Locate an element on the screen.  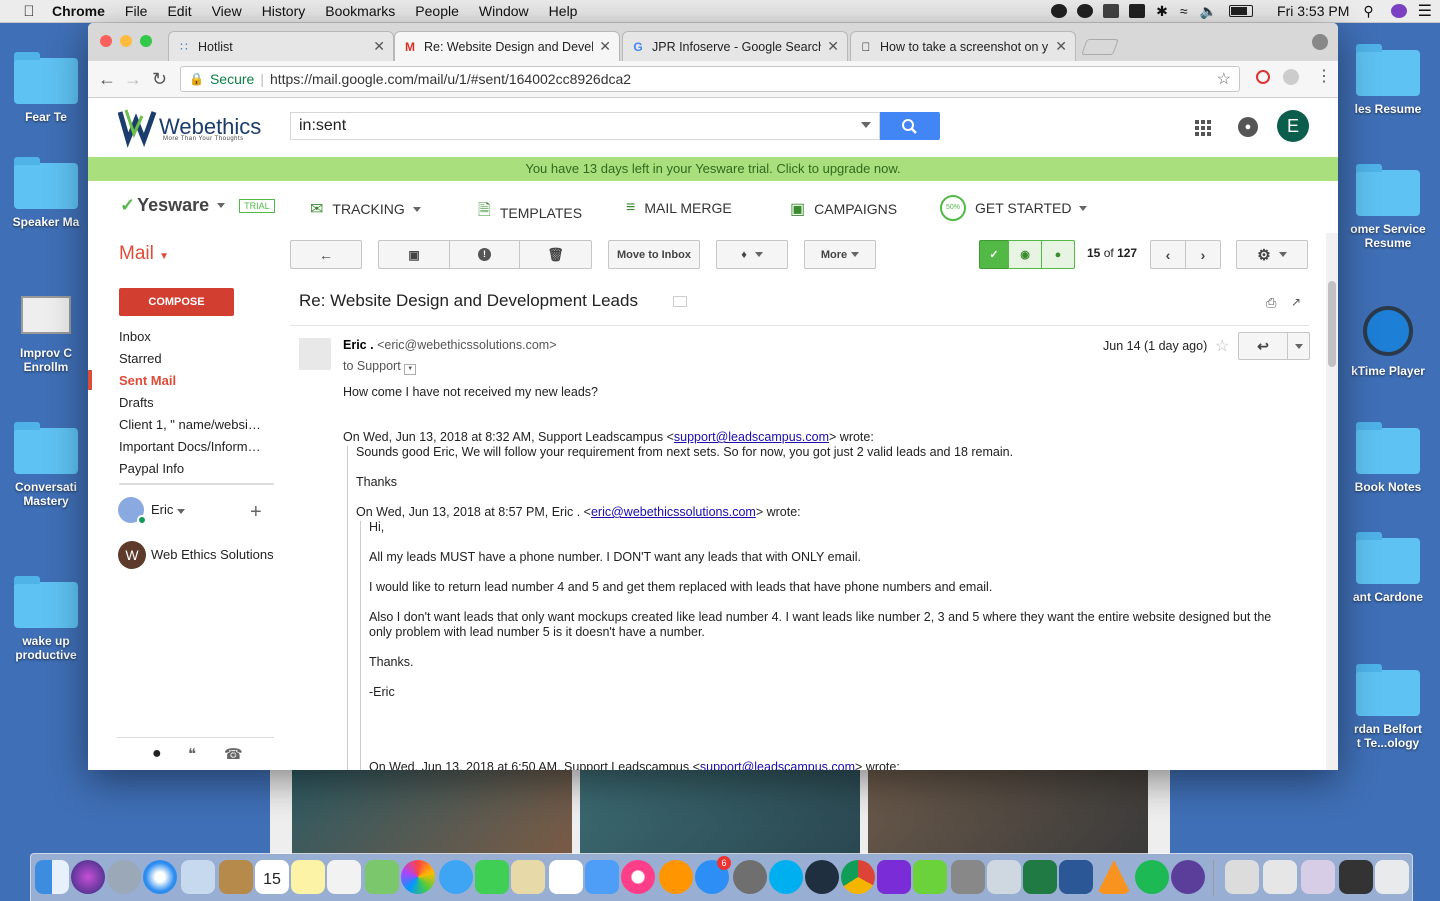
sender-name: Eric . is located at coordinates (358, 345).